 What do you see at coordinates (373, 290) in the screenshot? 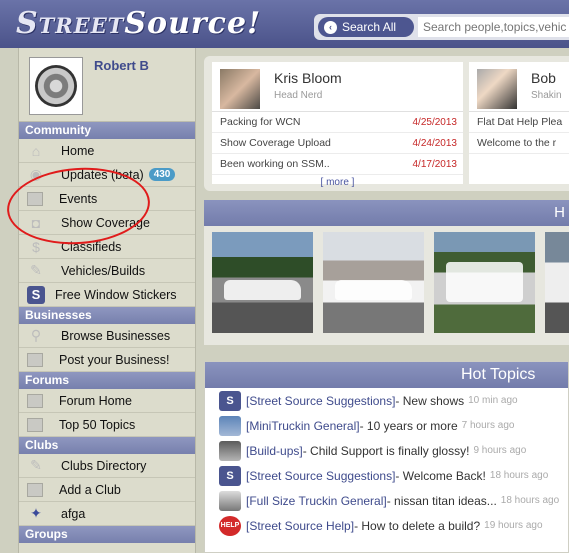
I see `car-image` at bounding box center [373, 290].